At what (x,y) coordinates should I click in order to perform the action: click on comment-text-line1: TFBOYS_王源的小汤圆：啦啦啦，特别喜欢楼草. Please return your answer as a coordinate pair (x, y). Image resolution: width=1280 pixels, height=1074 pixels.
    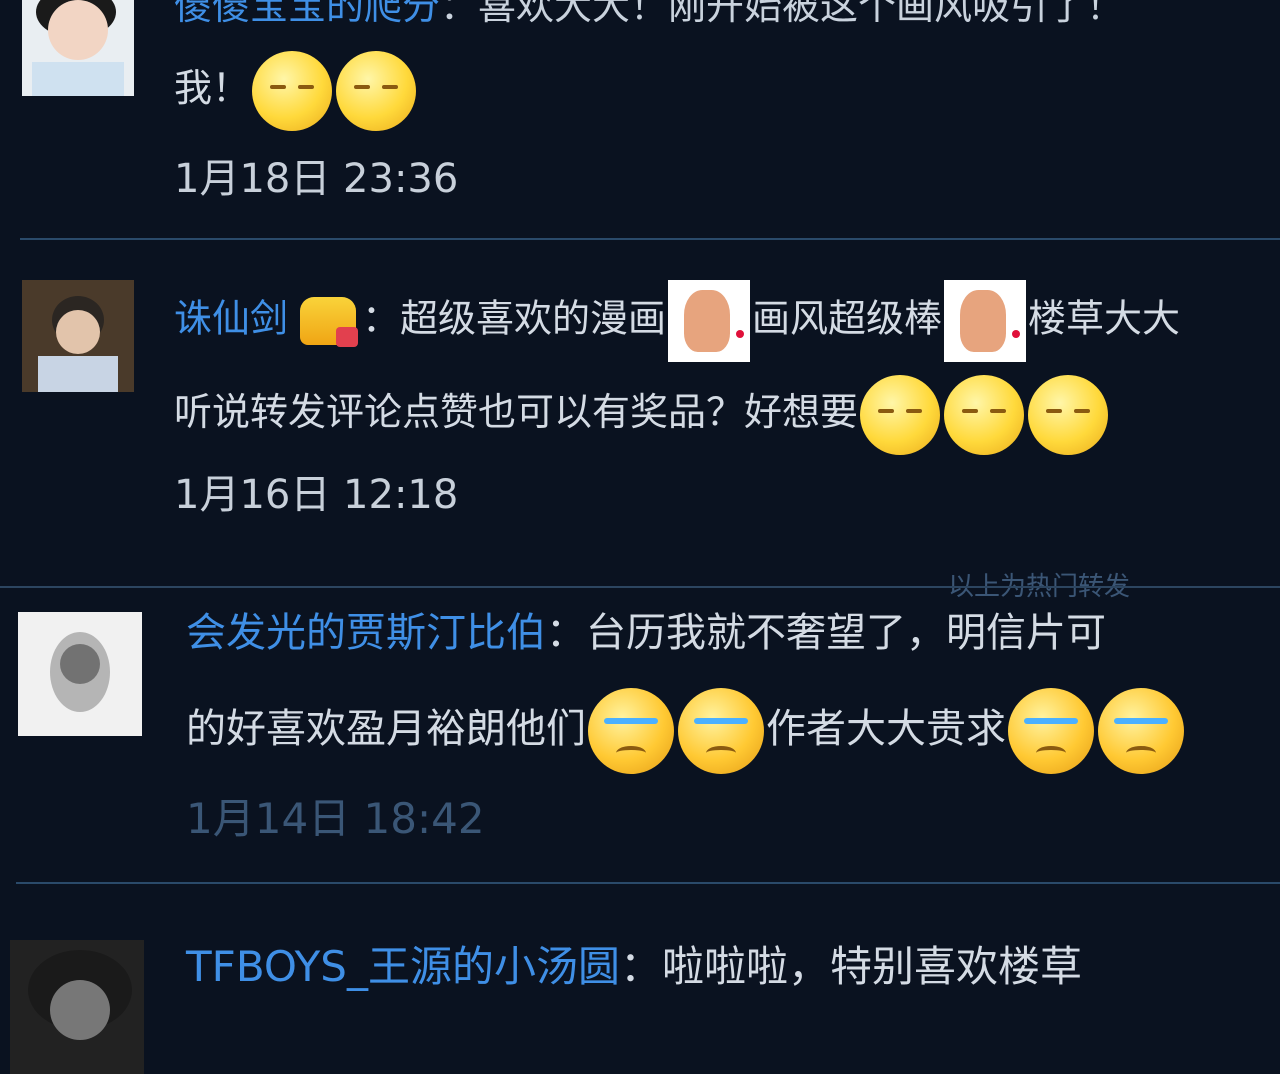
    Looking at the image, I should click on (634, 966).